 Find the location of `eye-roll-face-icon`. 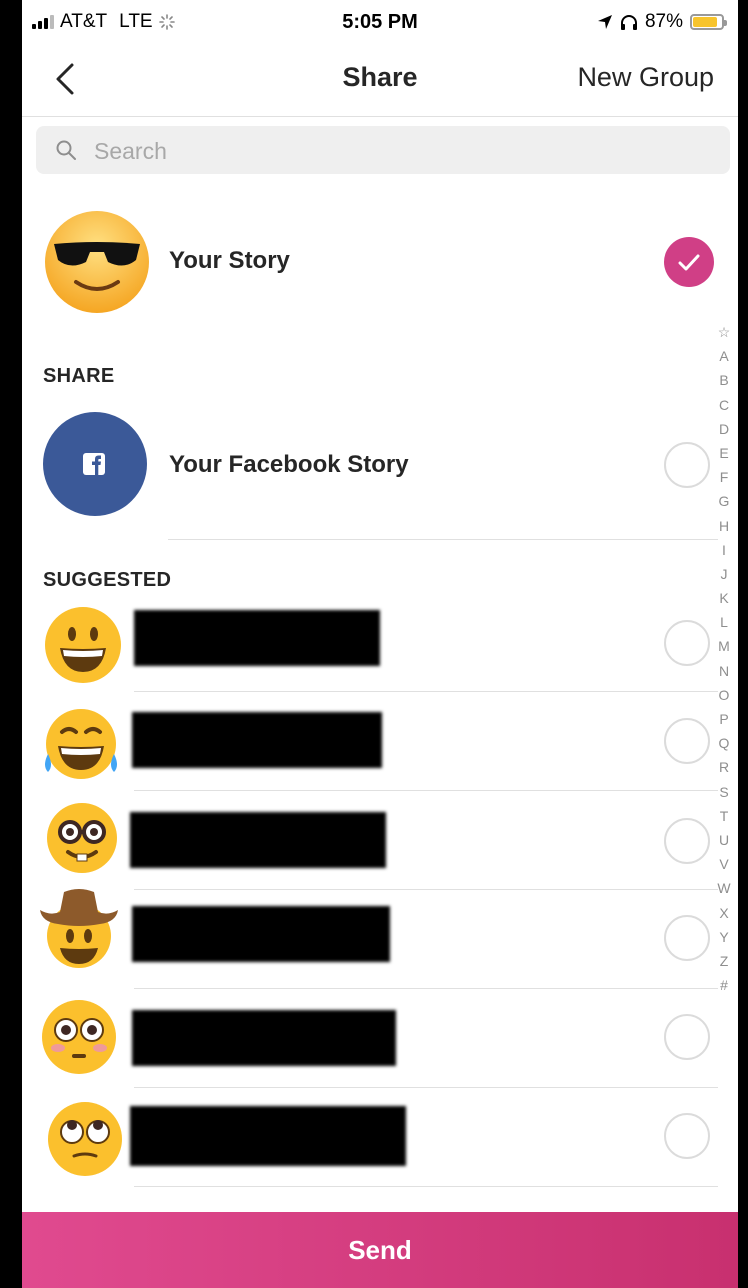

eye-roll-face-icon is located at coordinates (85, 1139).